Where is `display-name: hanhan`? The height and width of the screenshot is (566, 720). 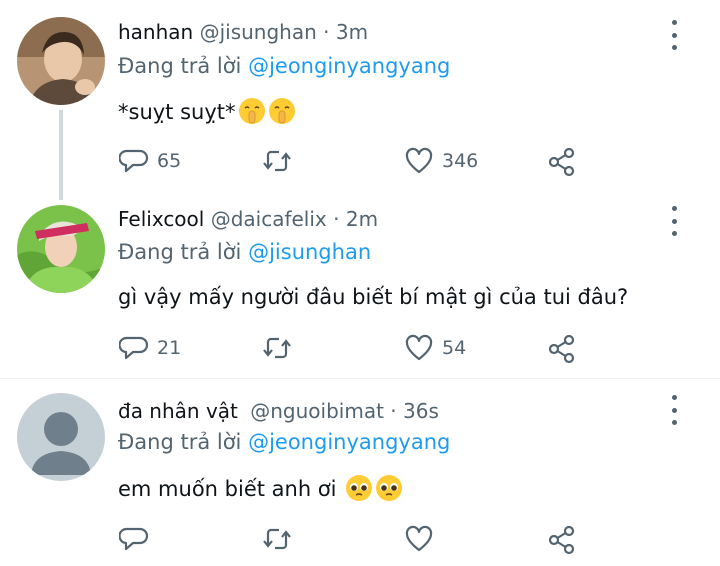
display-name: hanhan is located at coordinates (155, 32).